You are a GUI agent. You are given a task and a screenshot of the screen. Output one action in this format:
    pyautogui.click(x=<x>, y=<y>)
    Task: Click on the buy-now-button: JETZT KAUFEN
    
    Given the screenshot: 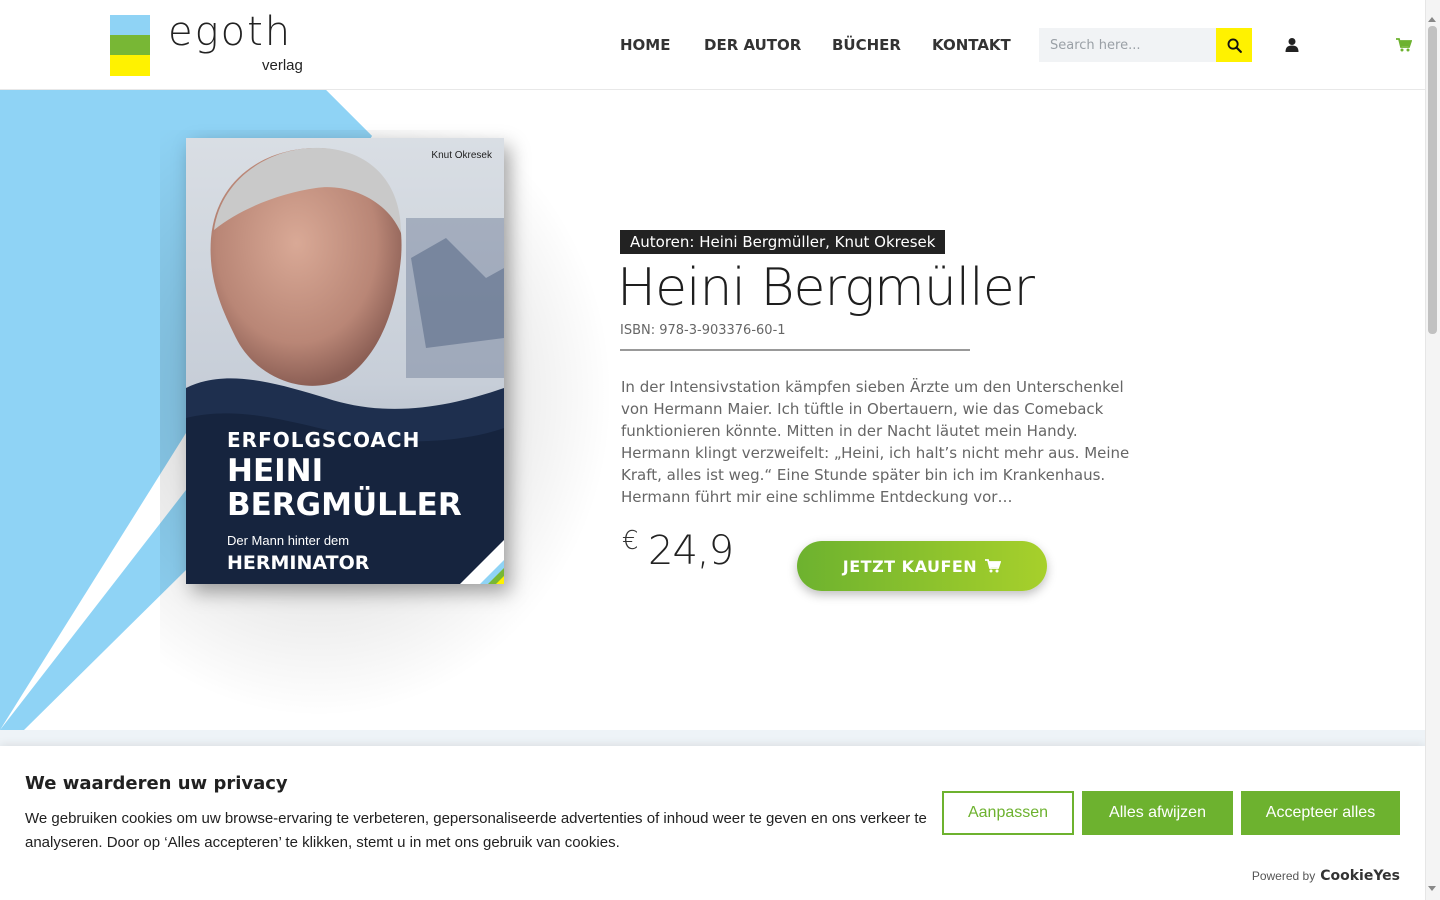 What is the action you would take?
    pyautogui.click(x=922, y=566)
    